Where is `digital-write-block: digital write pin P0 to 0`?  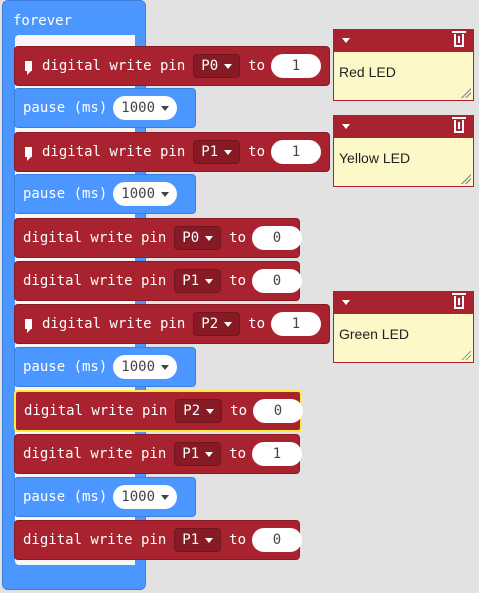 digital-write-block: digital write pin P0 to 0 is located at coordinates (158, 238).